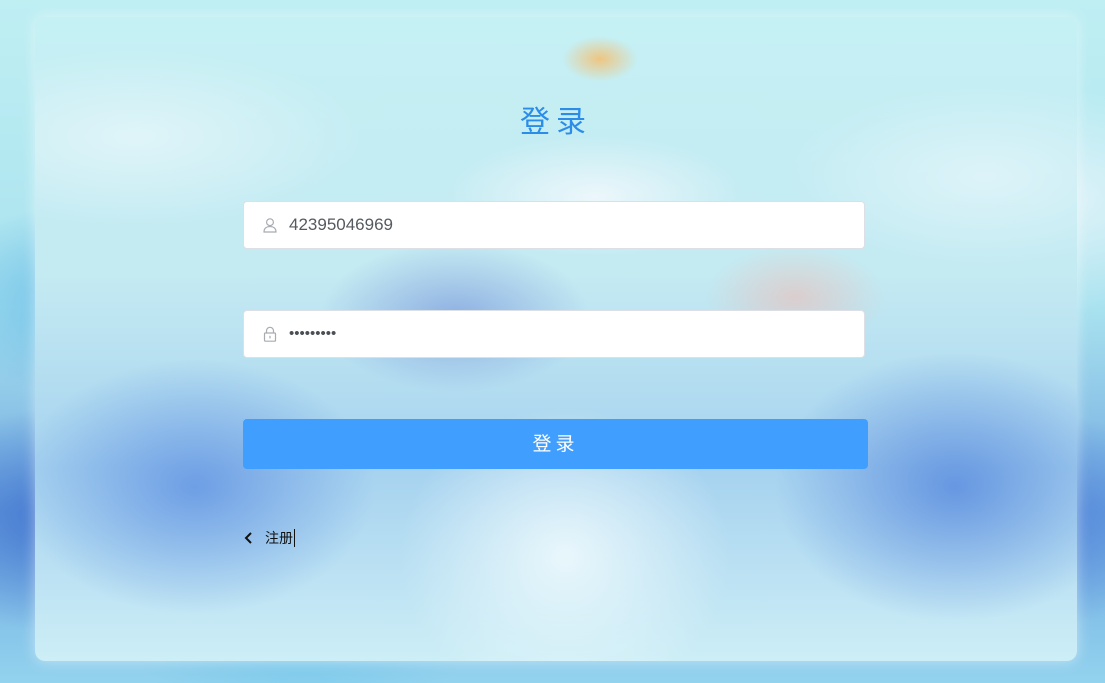 The height and width of the screenshot is (683, 1105). I want to click on user-icon, so click(270, 225).